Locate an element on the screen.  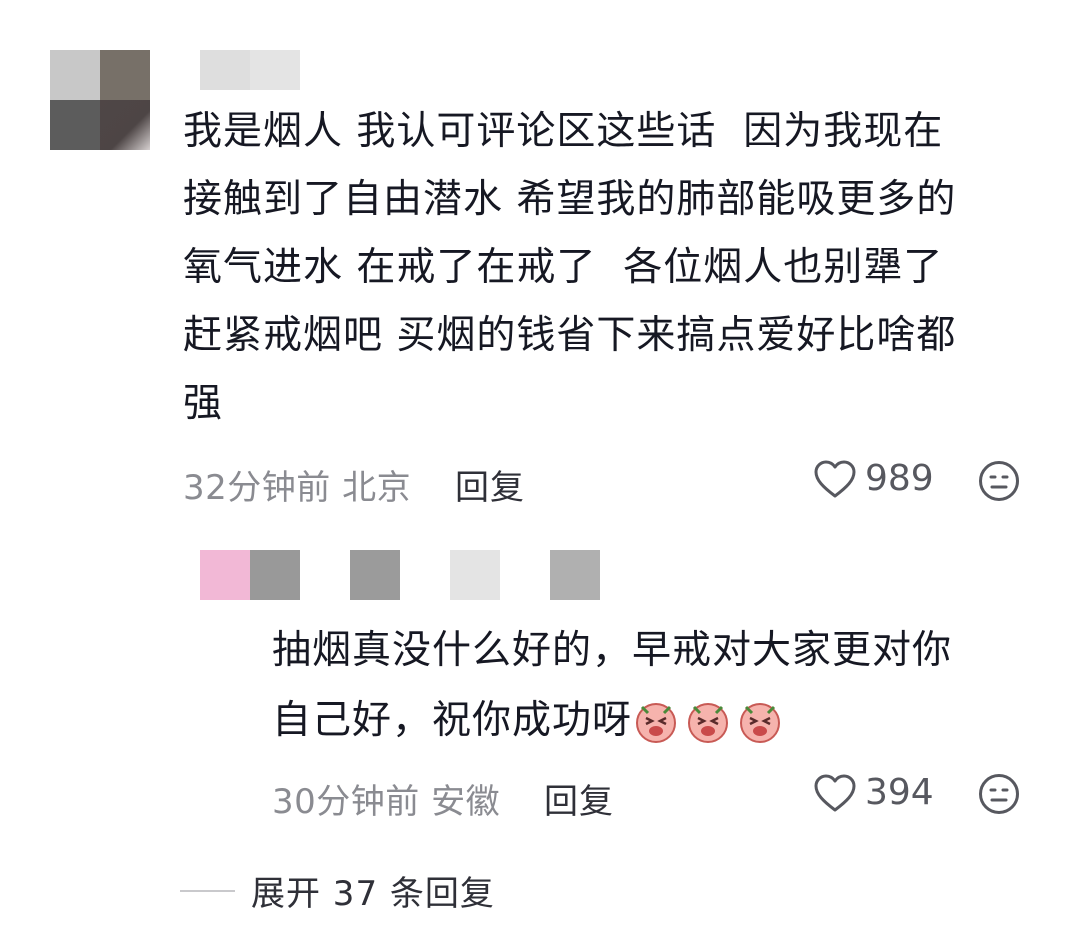
comment-time-location: 32分钟前 北京 is located at coordinates (297, 488).